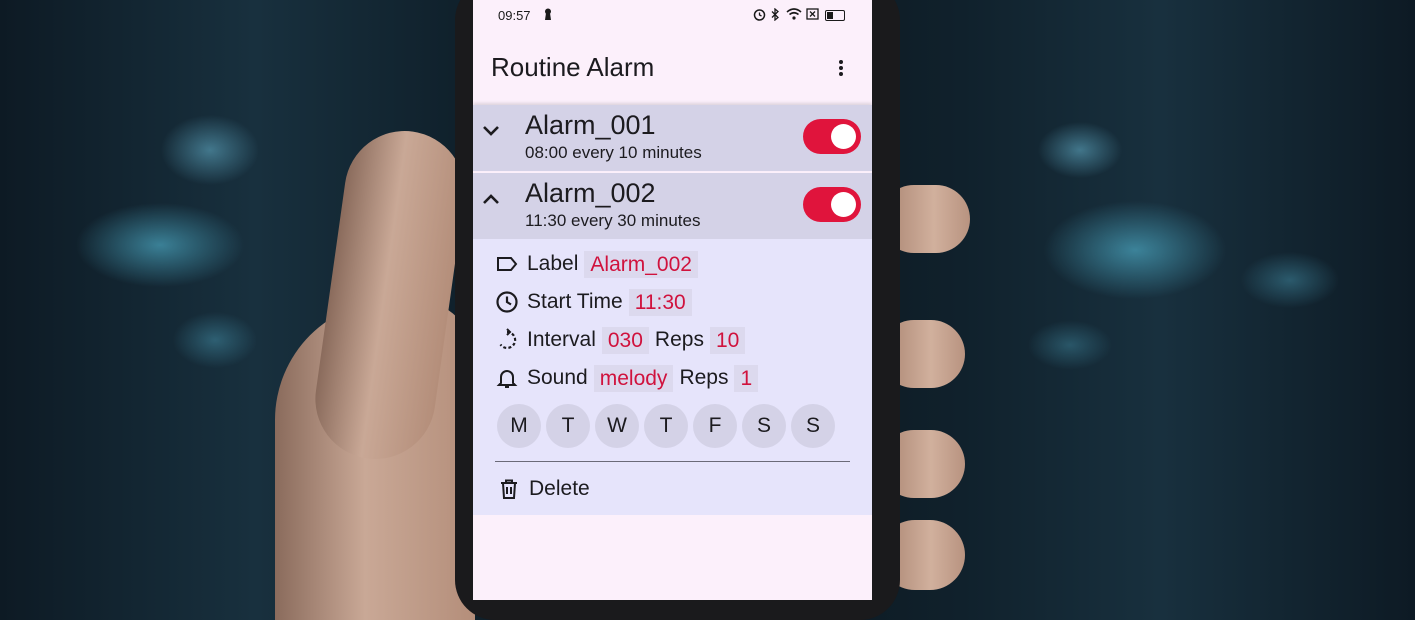 The image size is (1415, 620). Describe the element at coordinates (672, 461) in the screenshot. I see `divider` at that location.